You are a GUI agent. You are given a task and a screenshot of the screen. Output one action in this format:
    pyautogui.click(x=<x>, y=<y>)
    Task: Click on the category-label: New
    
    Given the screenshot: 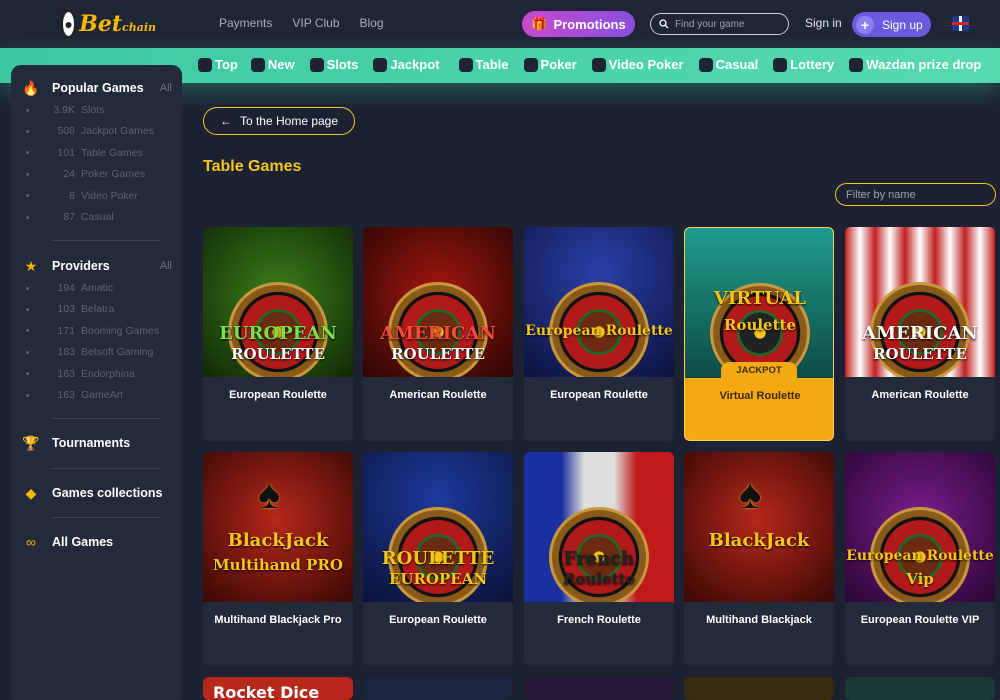 What is the action you would take?
    pyautogui.click(x=281, y=64)
    